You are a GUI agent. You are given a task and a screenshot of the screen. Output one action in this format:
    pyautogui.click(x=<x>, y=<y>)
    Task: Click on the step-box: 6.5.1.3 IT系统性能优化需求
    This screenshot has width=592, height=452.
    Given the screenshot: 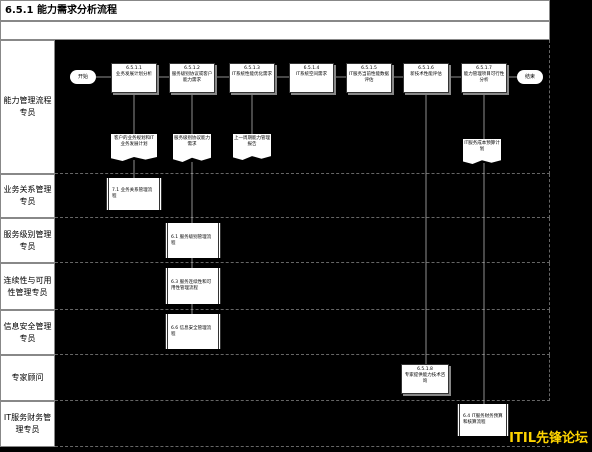 What is the action you would take?
    pyautogui.click(x=252, y=78)
    